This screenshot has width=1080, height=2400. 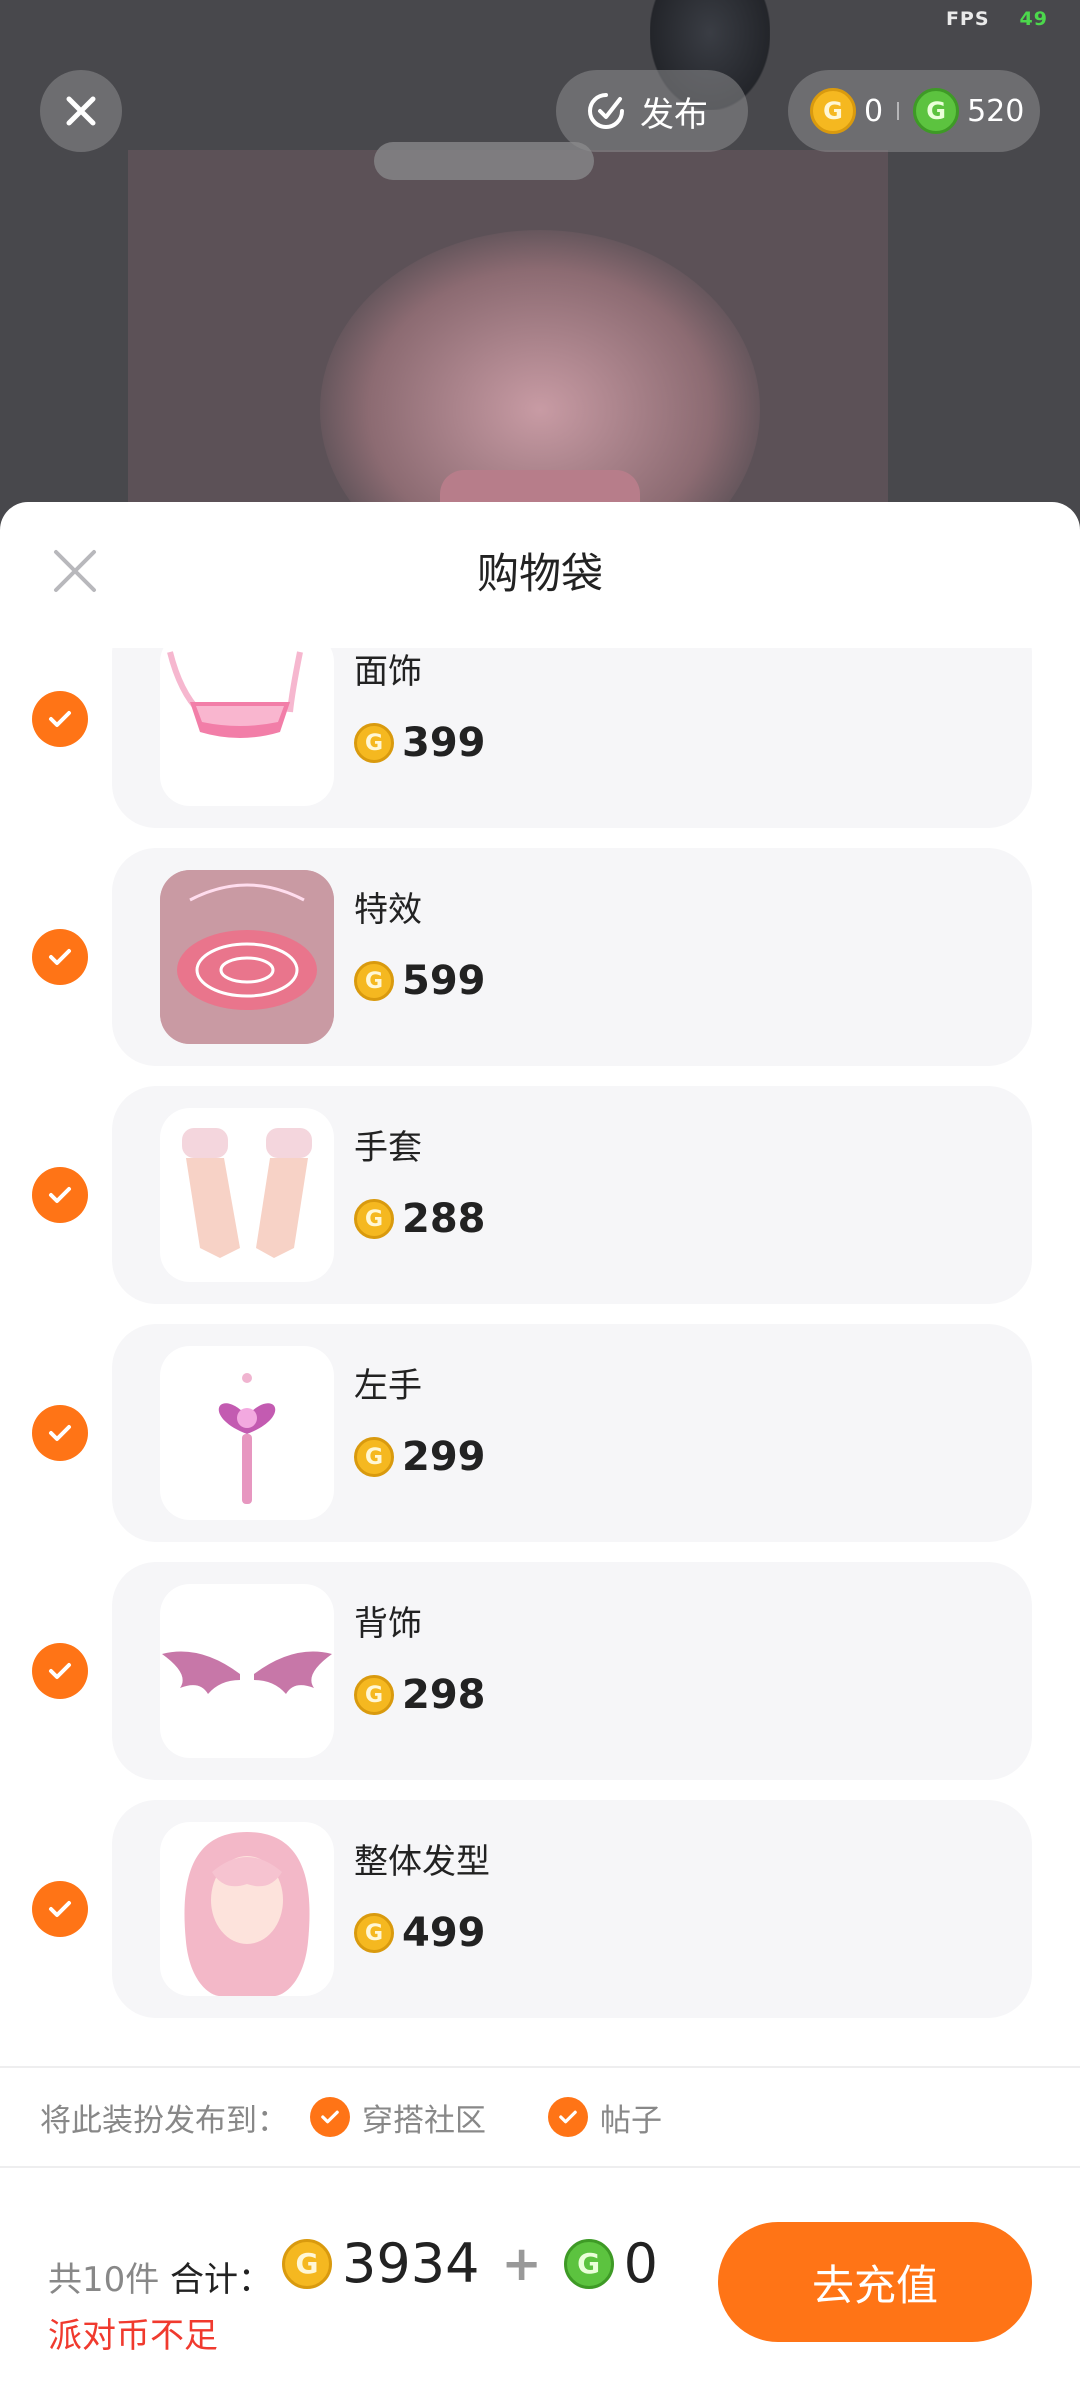 I want to click on cart-item: 手套 G 288, so click(x=540, y=1195).